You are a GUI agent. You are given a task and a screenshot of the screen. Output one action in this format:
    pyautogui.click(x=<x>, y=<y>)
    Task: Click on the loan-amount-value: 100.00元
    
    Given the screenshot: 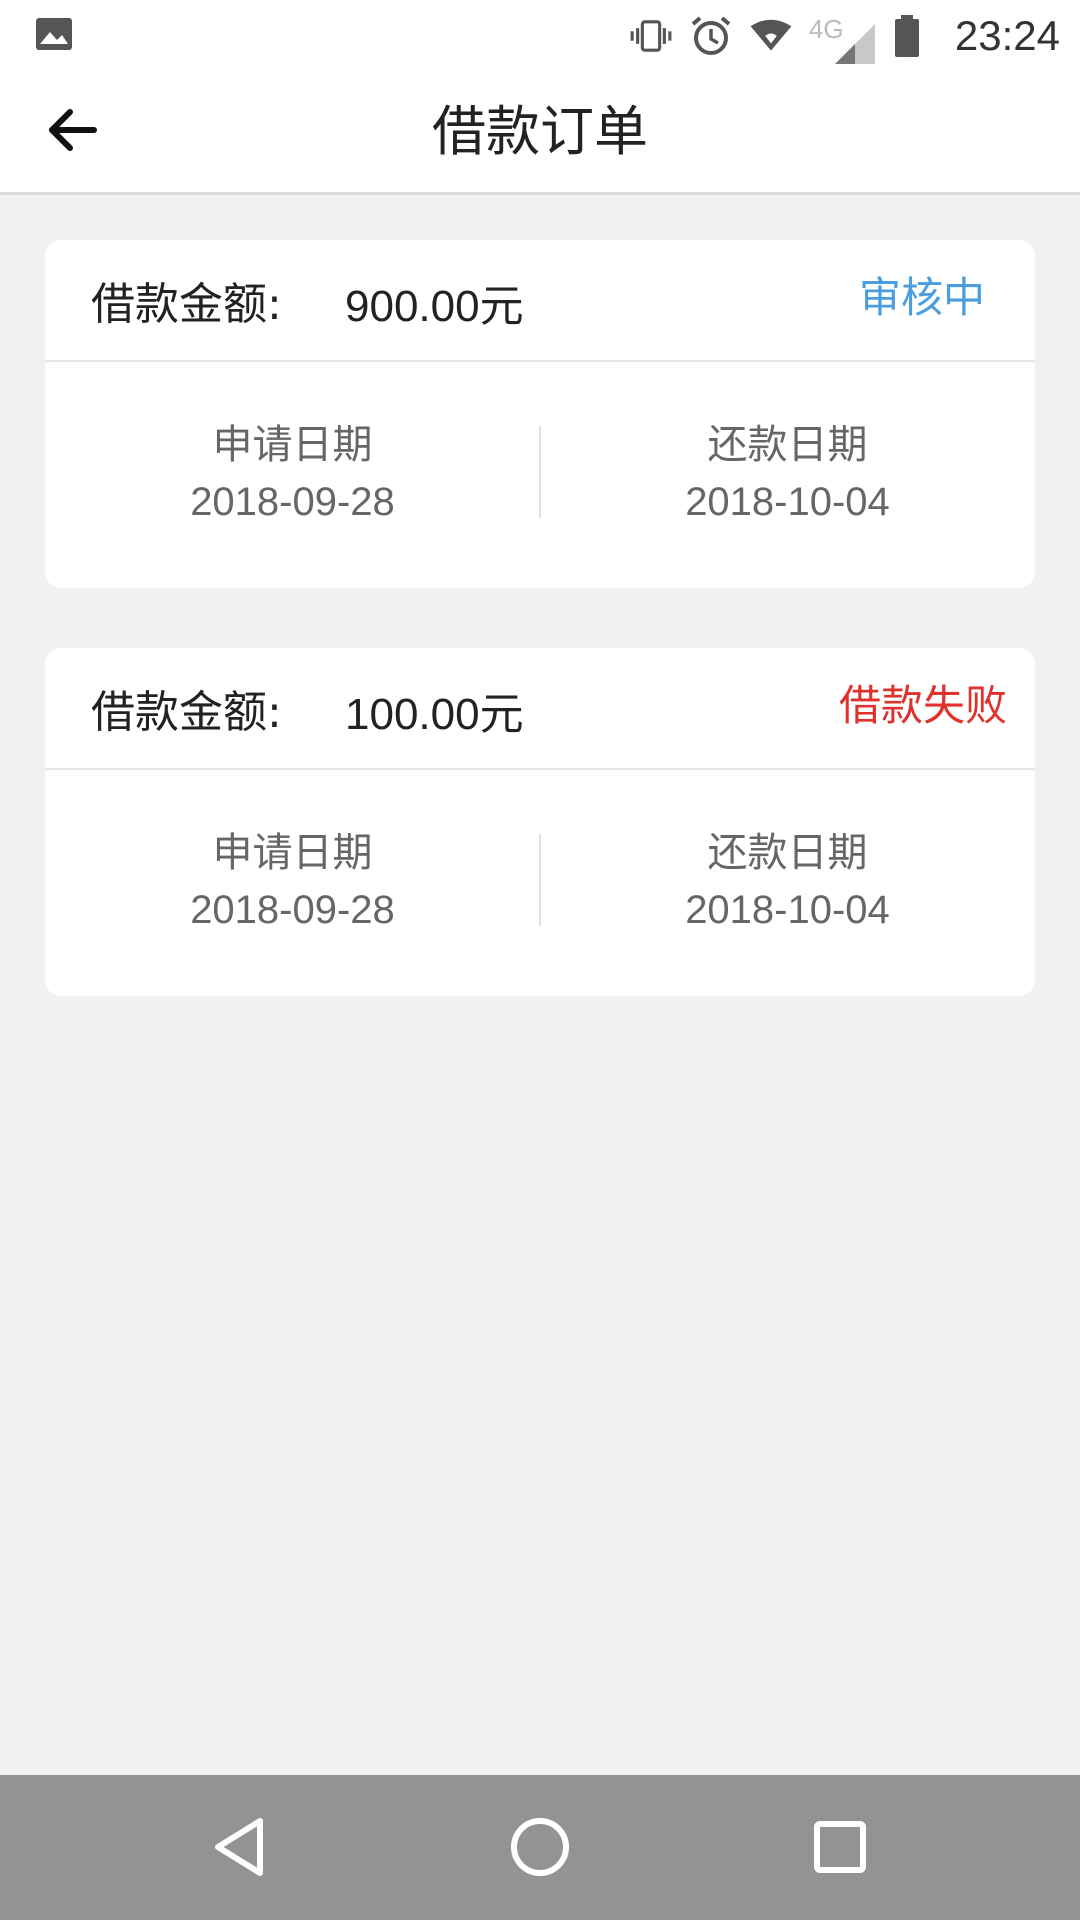 What is the action you would take?
    pyautogui.click(x=434, y=714)
    